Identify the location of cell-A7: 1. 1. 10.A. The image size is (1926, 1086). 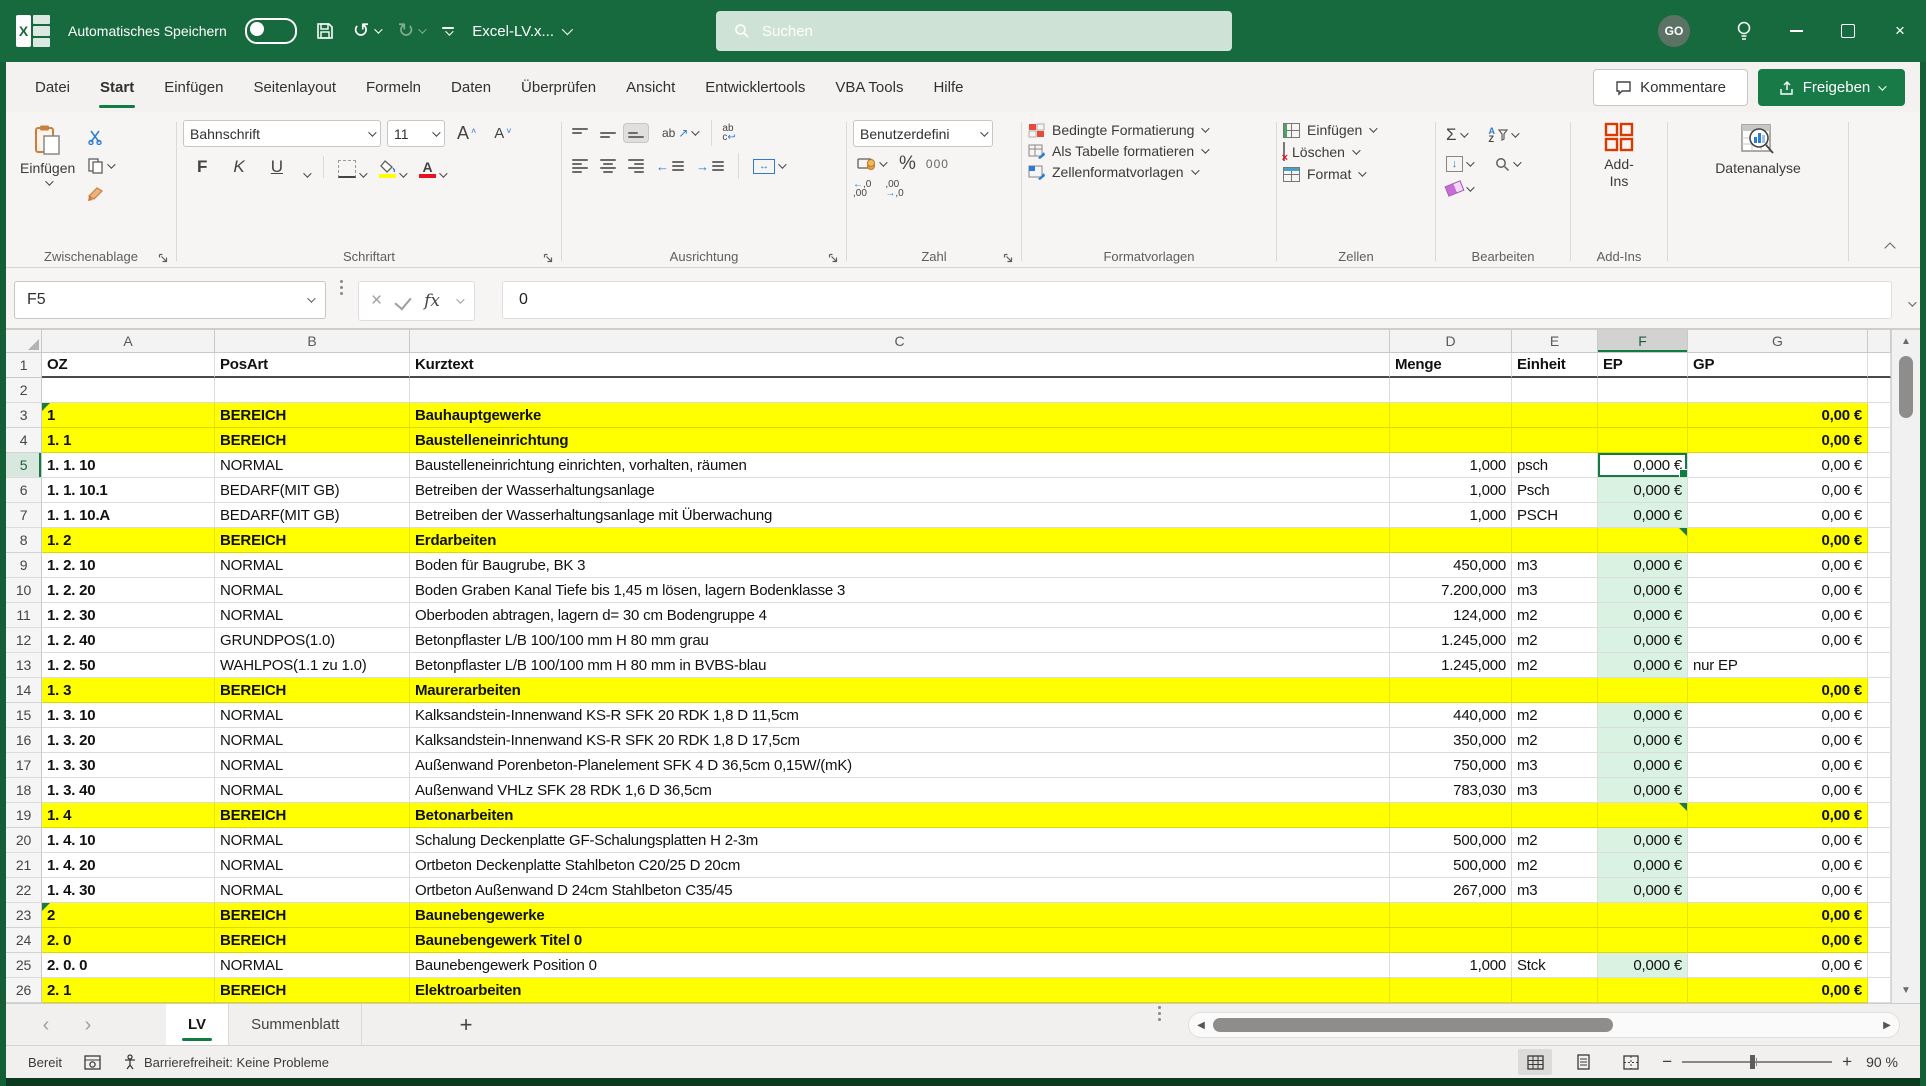
(128, 515).